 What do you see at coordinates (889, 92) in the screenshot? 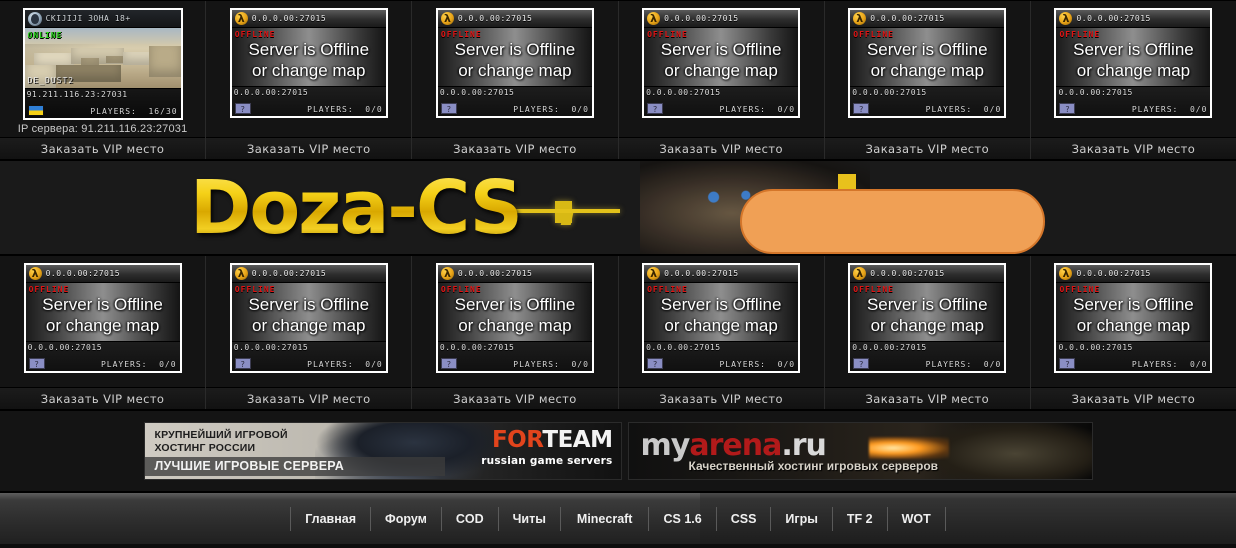
I see `server-ip: 0.0.0.00:27015` at bounding box center [889, 92].